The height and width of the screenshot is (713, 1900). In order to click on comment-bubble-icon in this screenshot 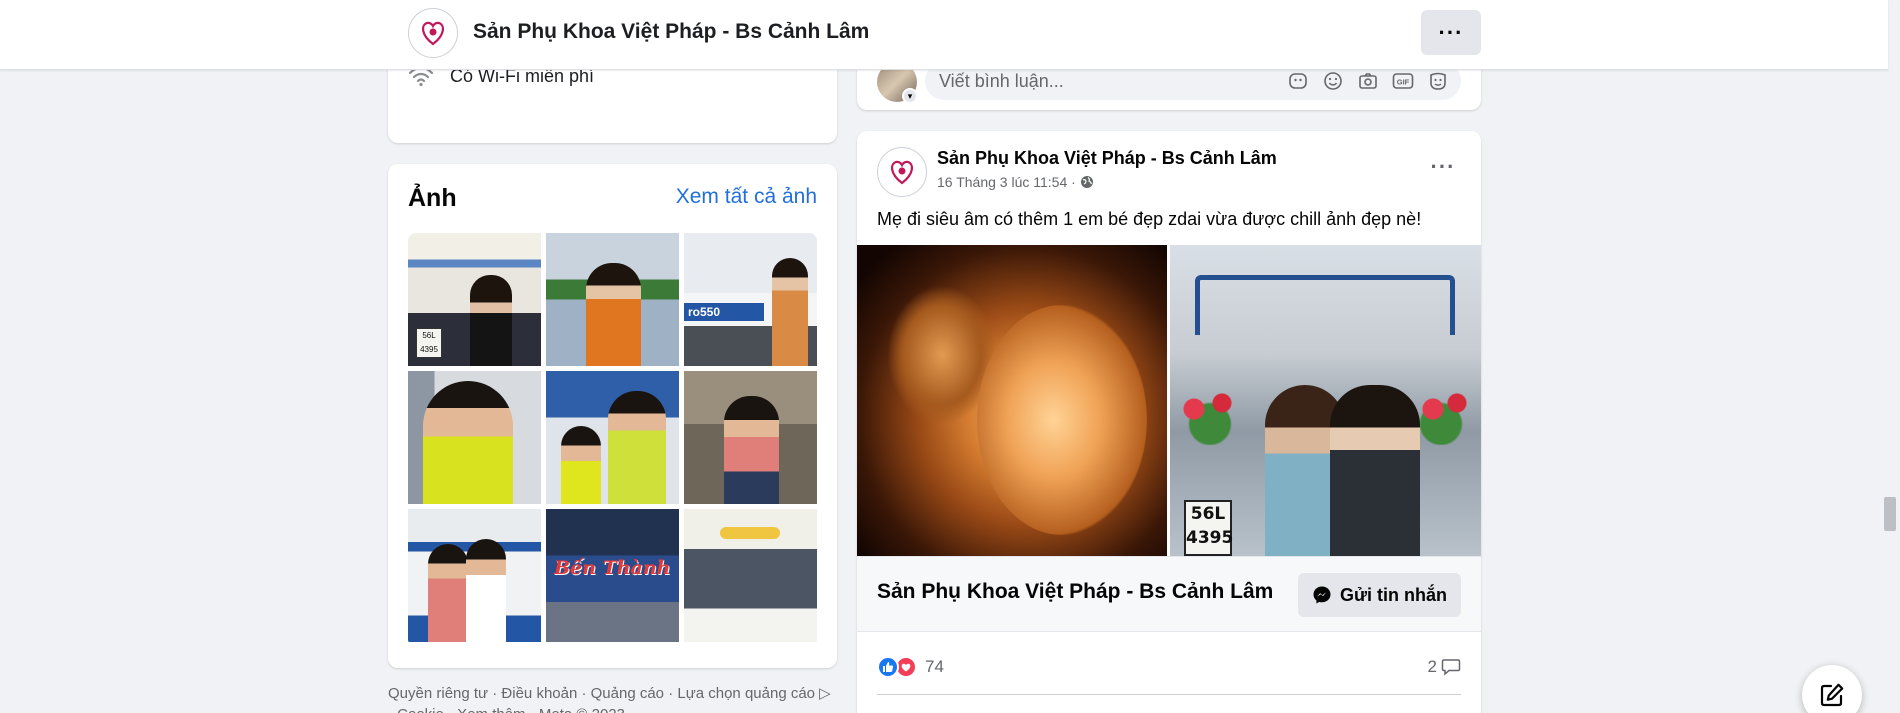, I will do `click(1451, 667)`.